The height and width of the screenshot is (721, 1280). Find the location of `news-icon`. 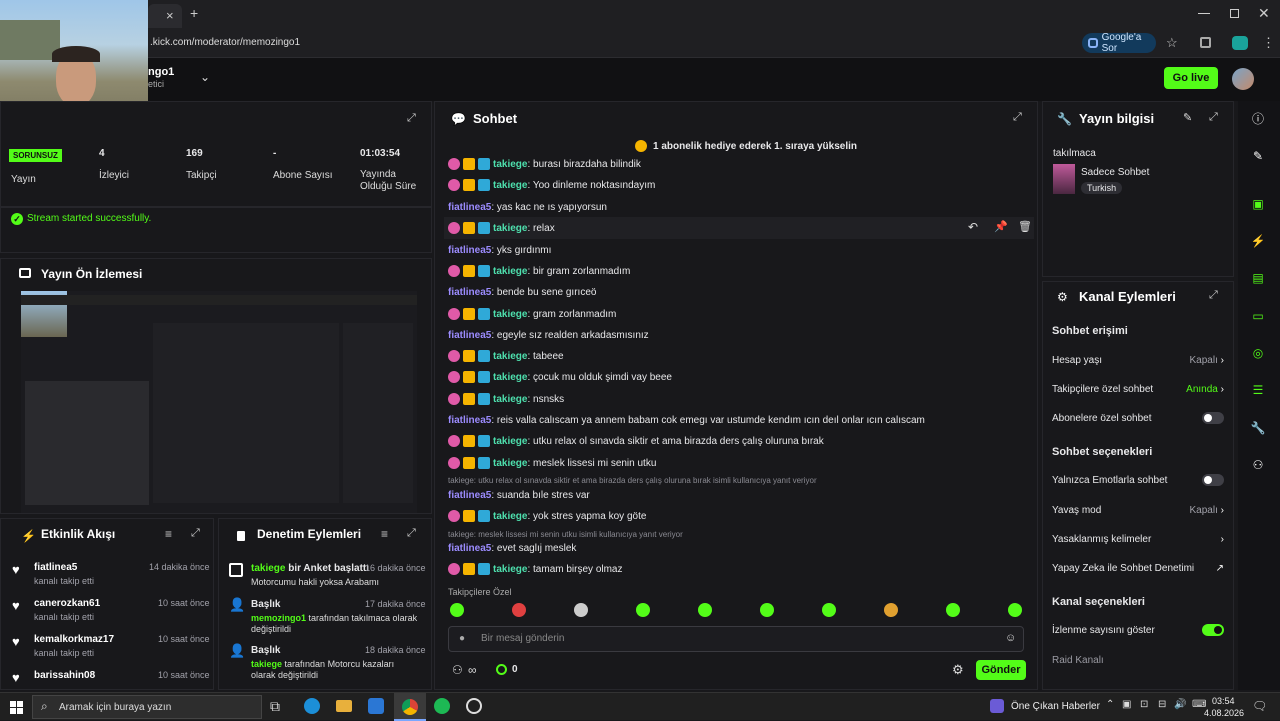

news-icon is located at coordinates (997, 706).